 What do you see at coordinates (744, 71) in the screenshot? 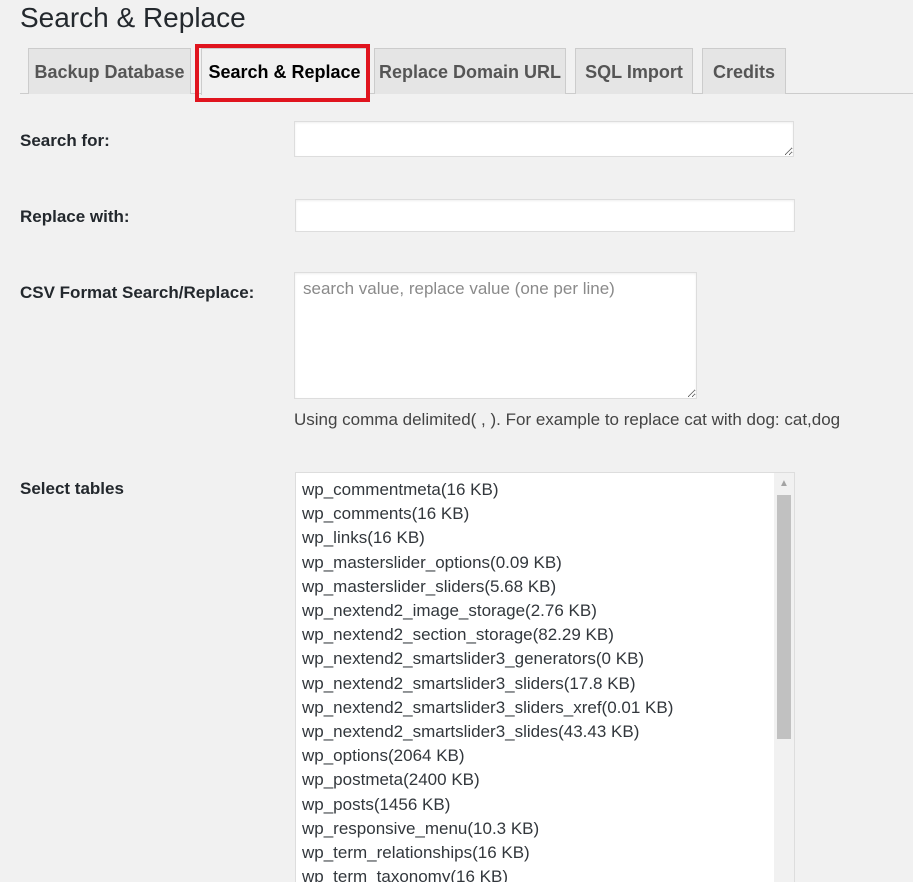
I see `tab-credits: Credits` at bounding box center [744, 71].